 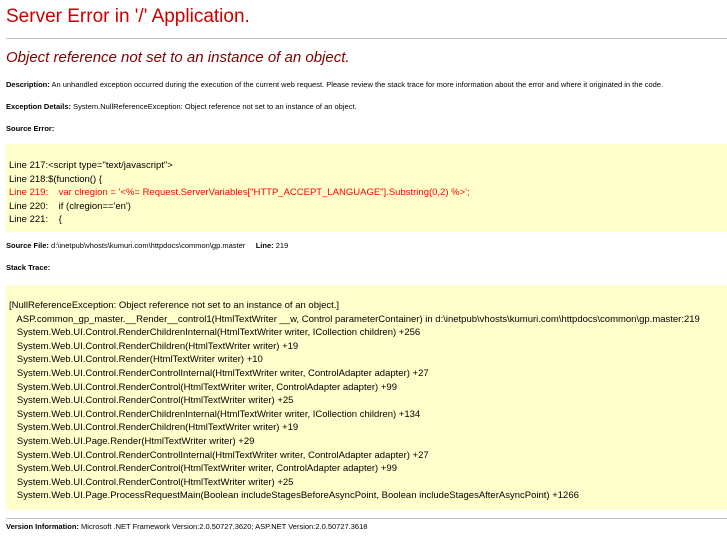 I want to click on source-error-line: Line 221: {, so click(x=35, y=219).